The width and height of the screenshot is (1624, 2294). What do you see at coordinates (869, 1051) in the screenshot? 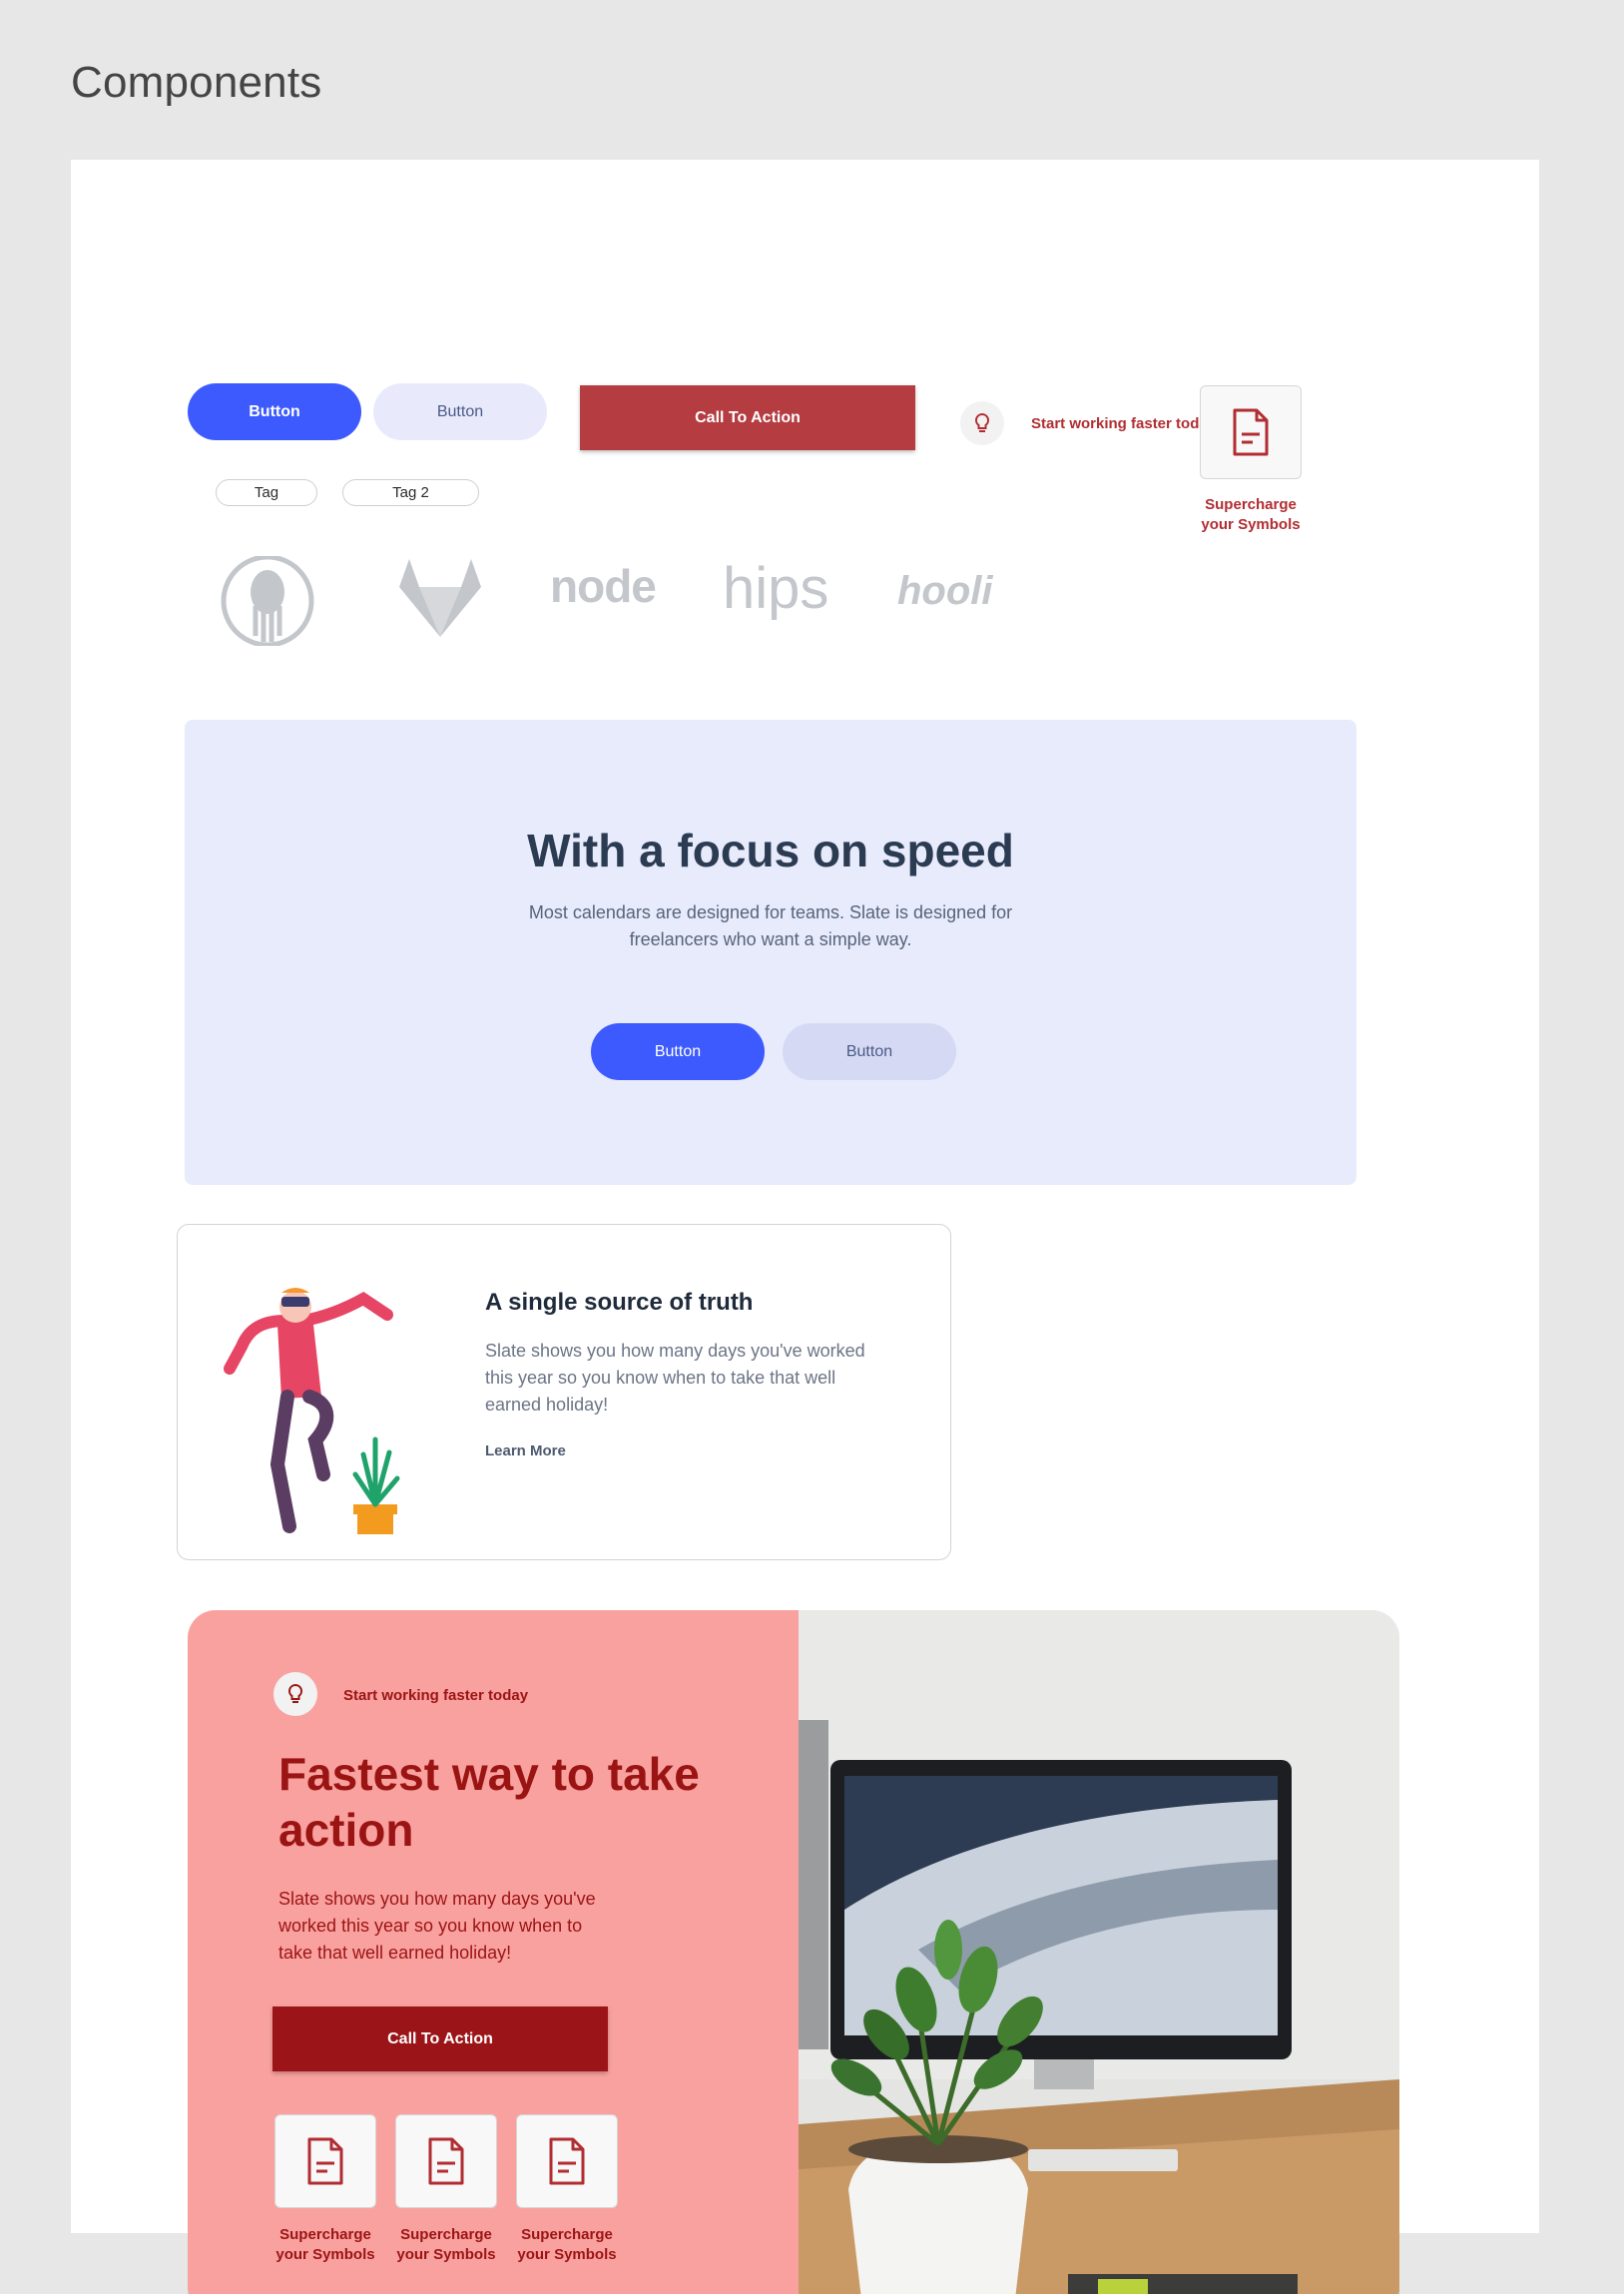
I see `hero-secondary-button: Button` at bounding box center [869, 1051].